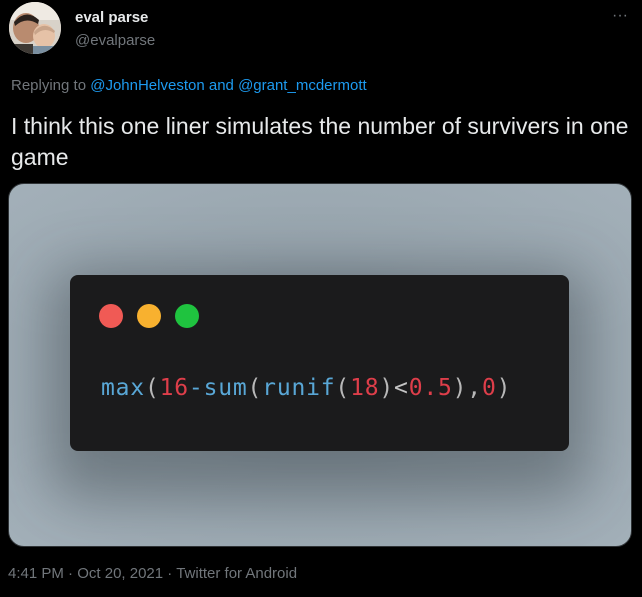  I want to click on avatar, so click(35, 28).